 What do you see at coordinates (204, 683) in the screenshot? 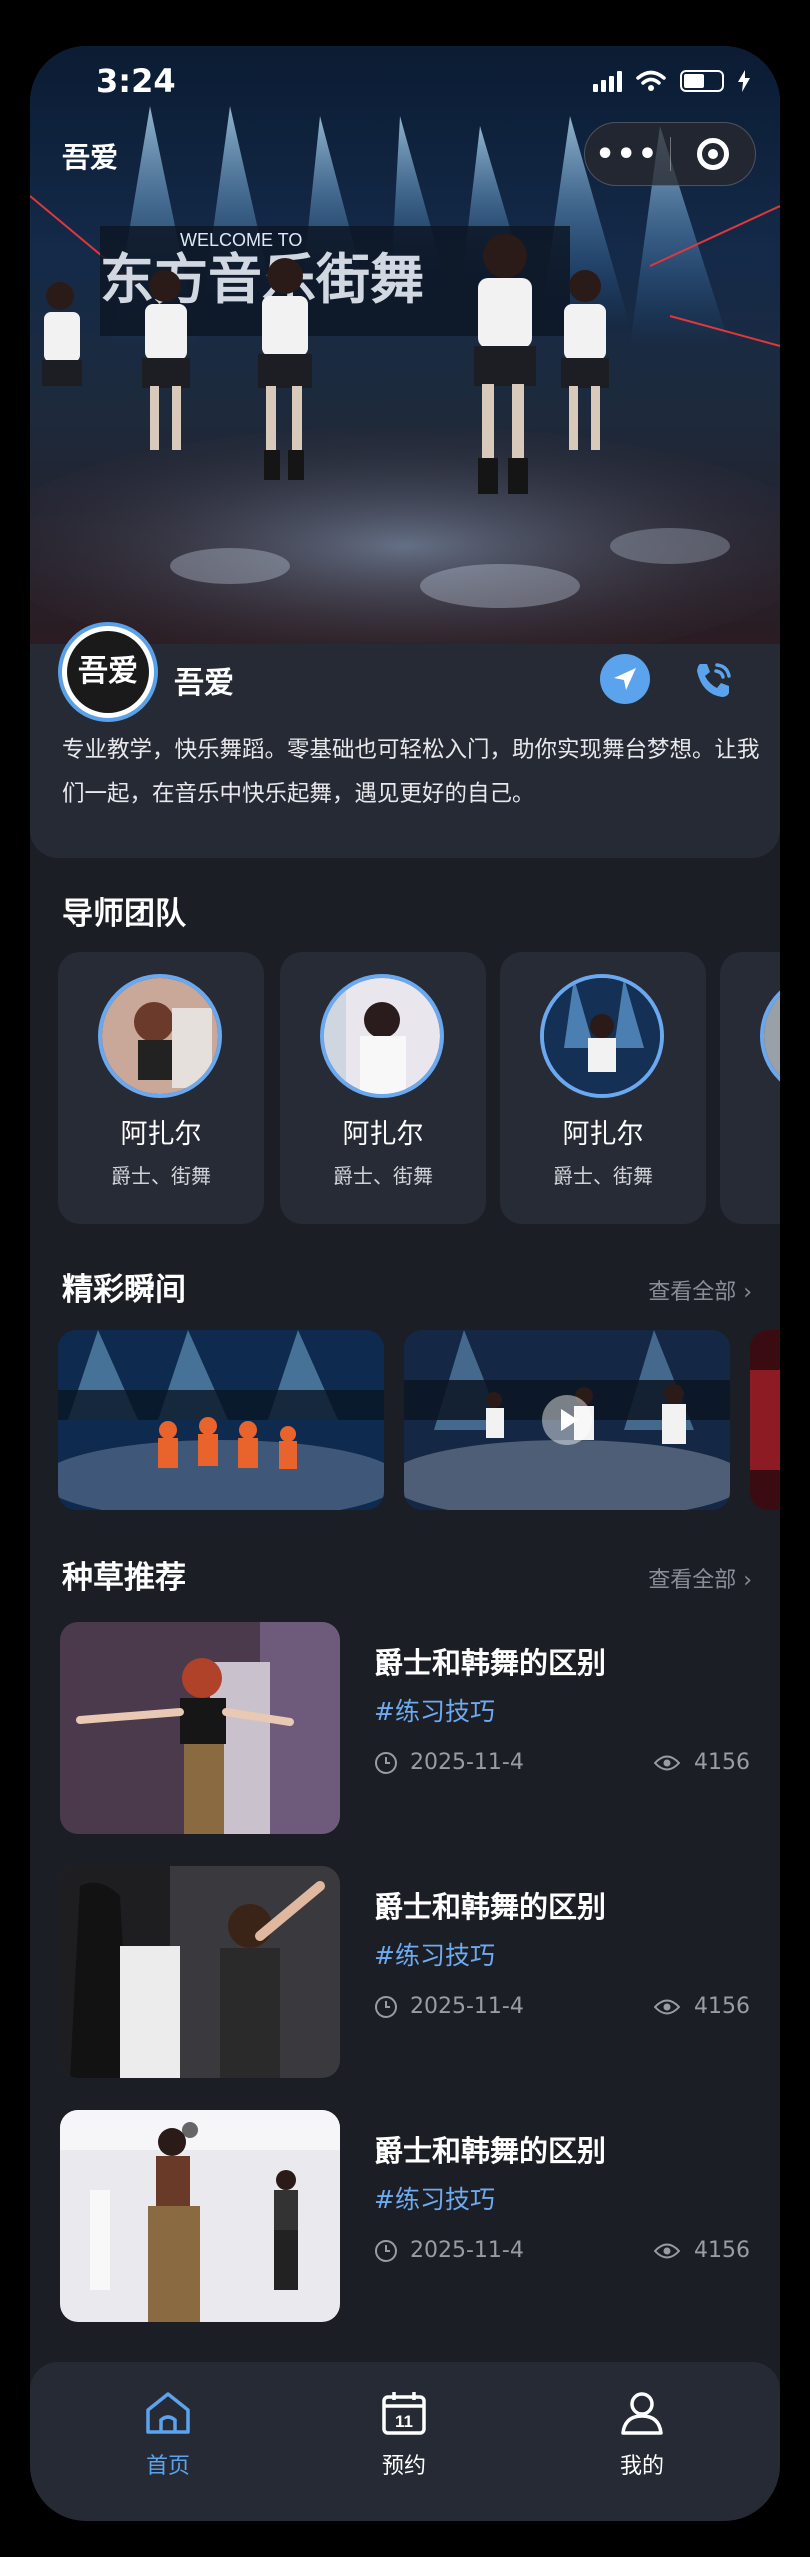
I see `studio-name: 吾爱` at bounding box center [204, 683].